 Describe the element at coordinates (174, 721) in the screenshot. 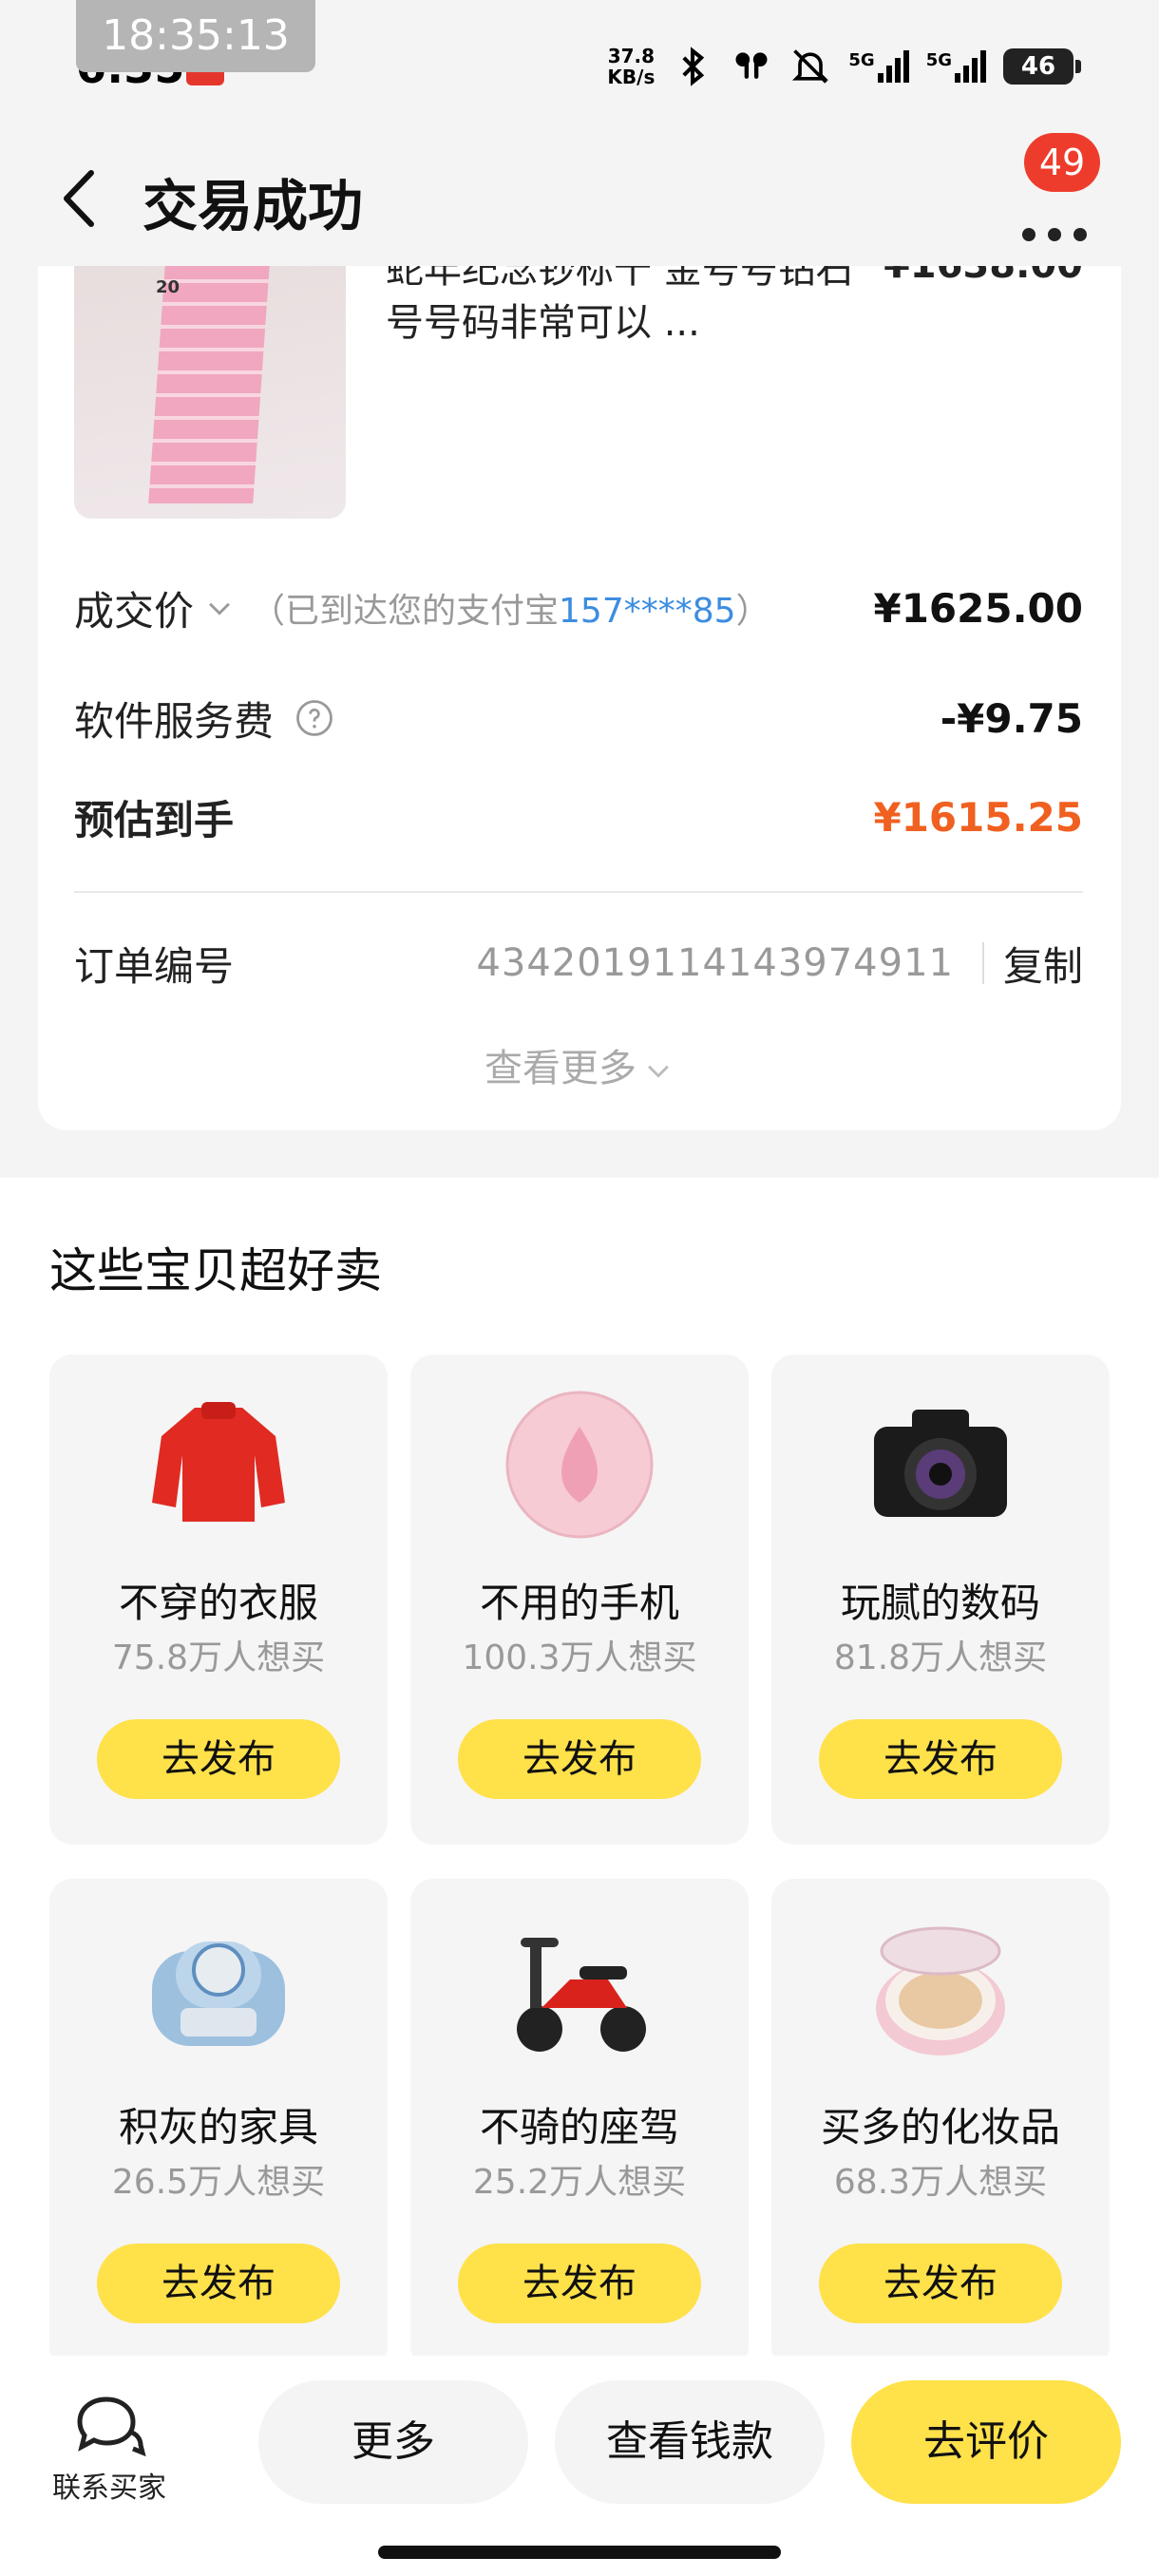

I see `service-fee-label: 软件服务费` at that location.